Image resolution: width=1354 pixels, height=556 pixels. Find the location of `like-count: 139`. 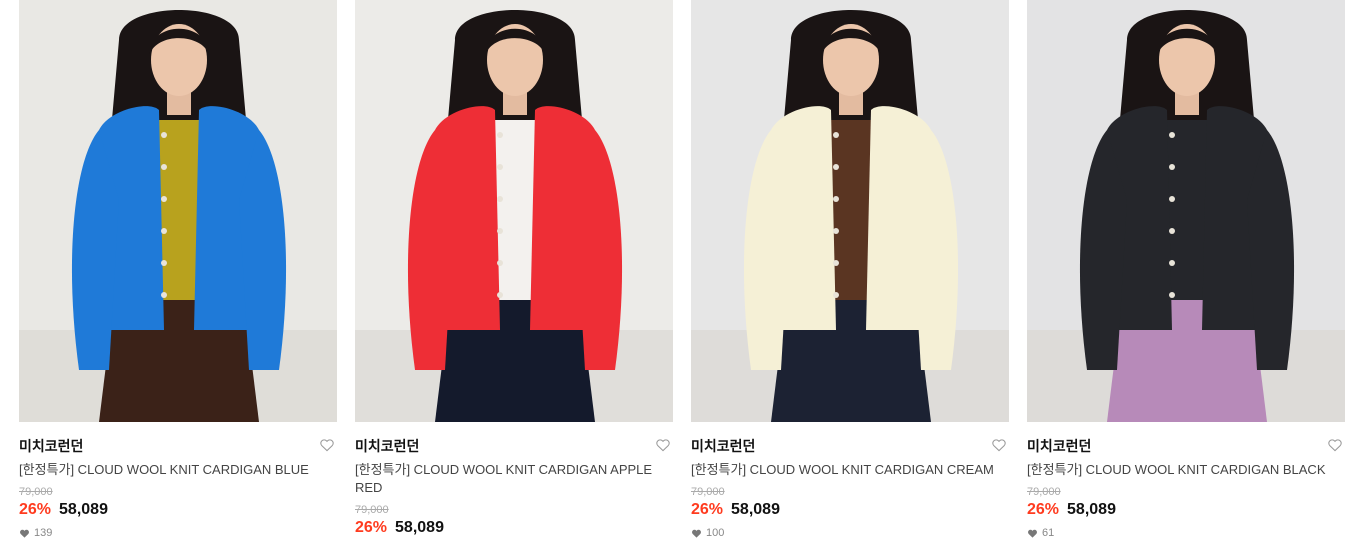

like-count: 139 is located at coordinates (178, 533).